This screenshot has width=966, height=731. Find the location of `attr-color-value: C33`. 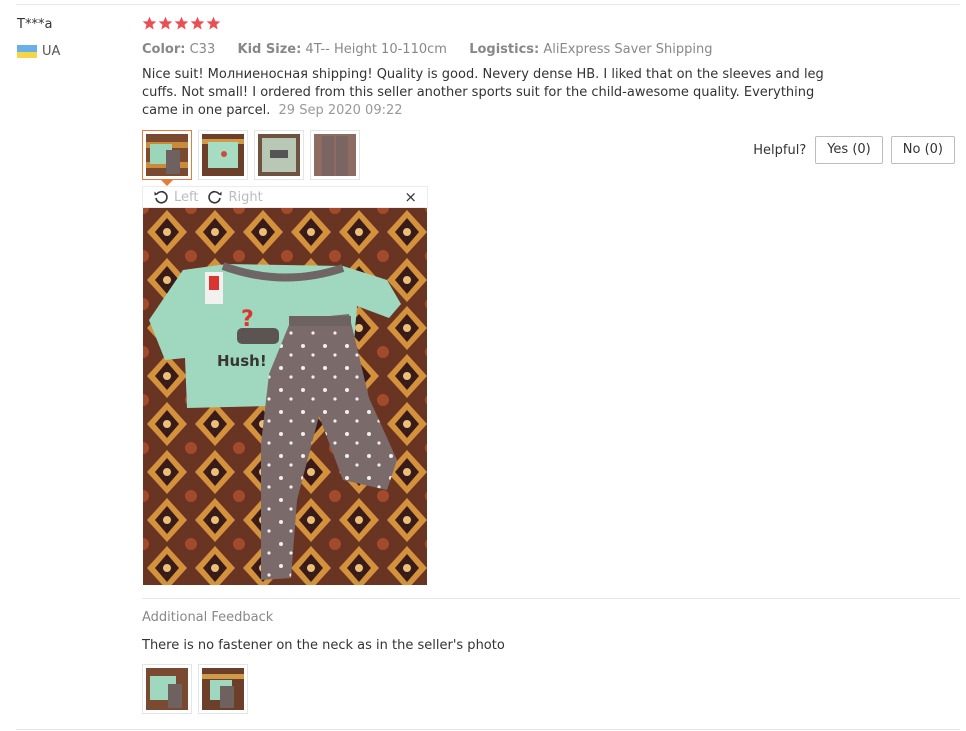

attr-color-value: C33 is located at coordinates (202, 49).